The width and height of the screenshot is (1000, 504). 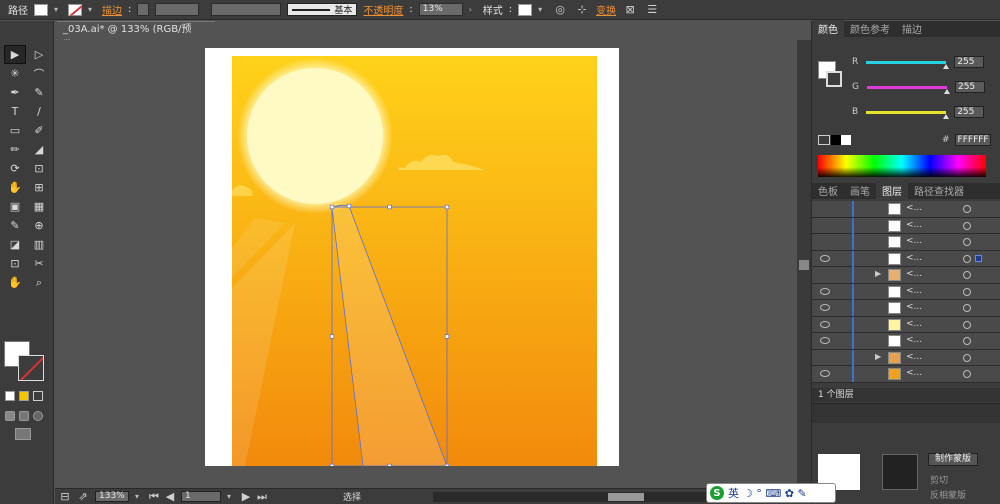 I want to click on channel-slider, so click(x=908, y=114).